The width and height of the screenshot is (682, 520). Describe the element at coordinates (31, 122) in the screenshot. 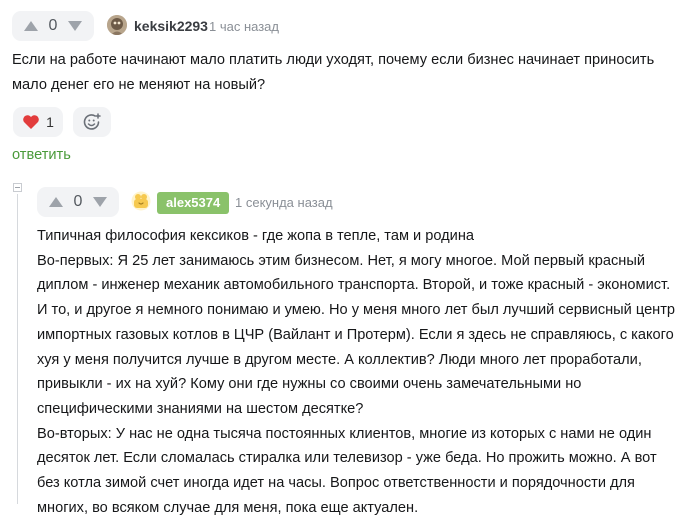

I see `heart-icon` at that location.